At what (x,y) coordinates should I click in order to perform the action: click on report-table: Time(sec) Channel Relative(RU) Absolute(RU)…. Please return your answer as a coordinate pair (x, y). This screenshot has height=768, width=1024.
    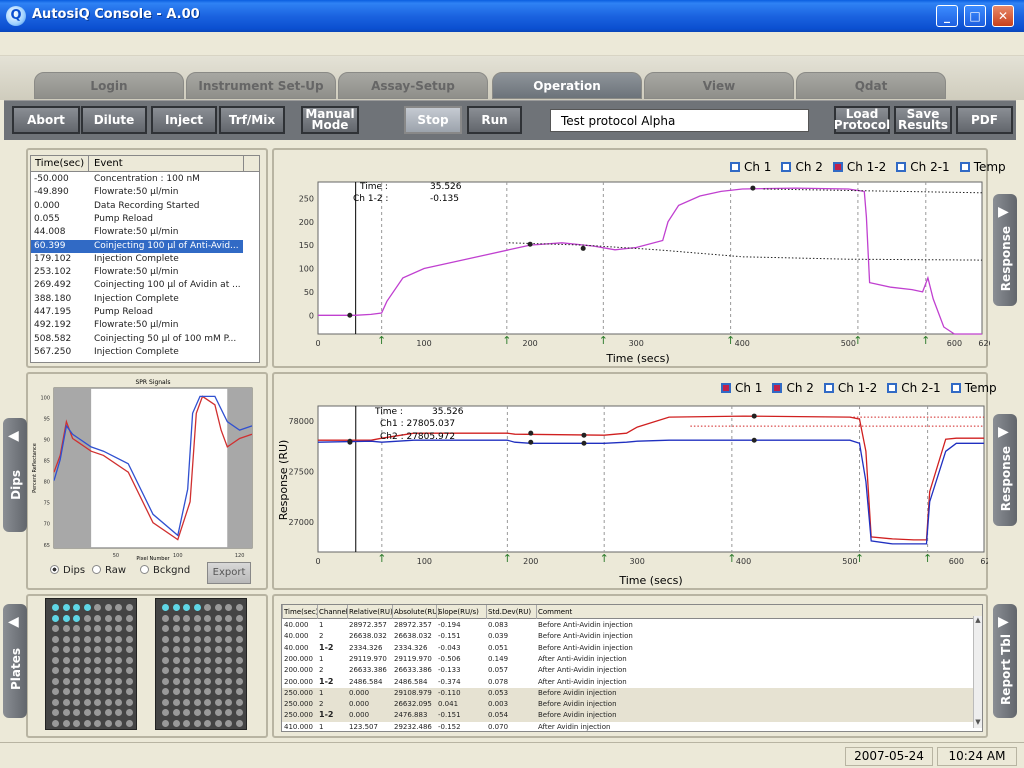
    Looking at the image, I should click on (632, 668).